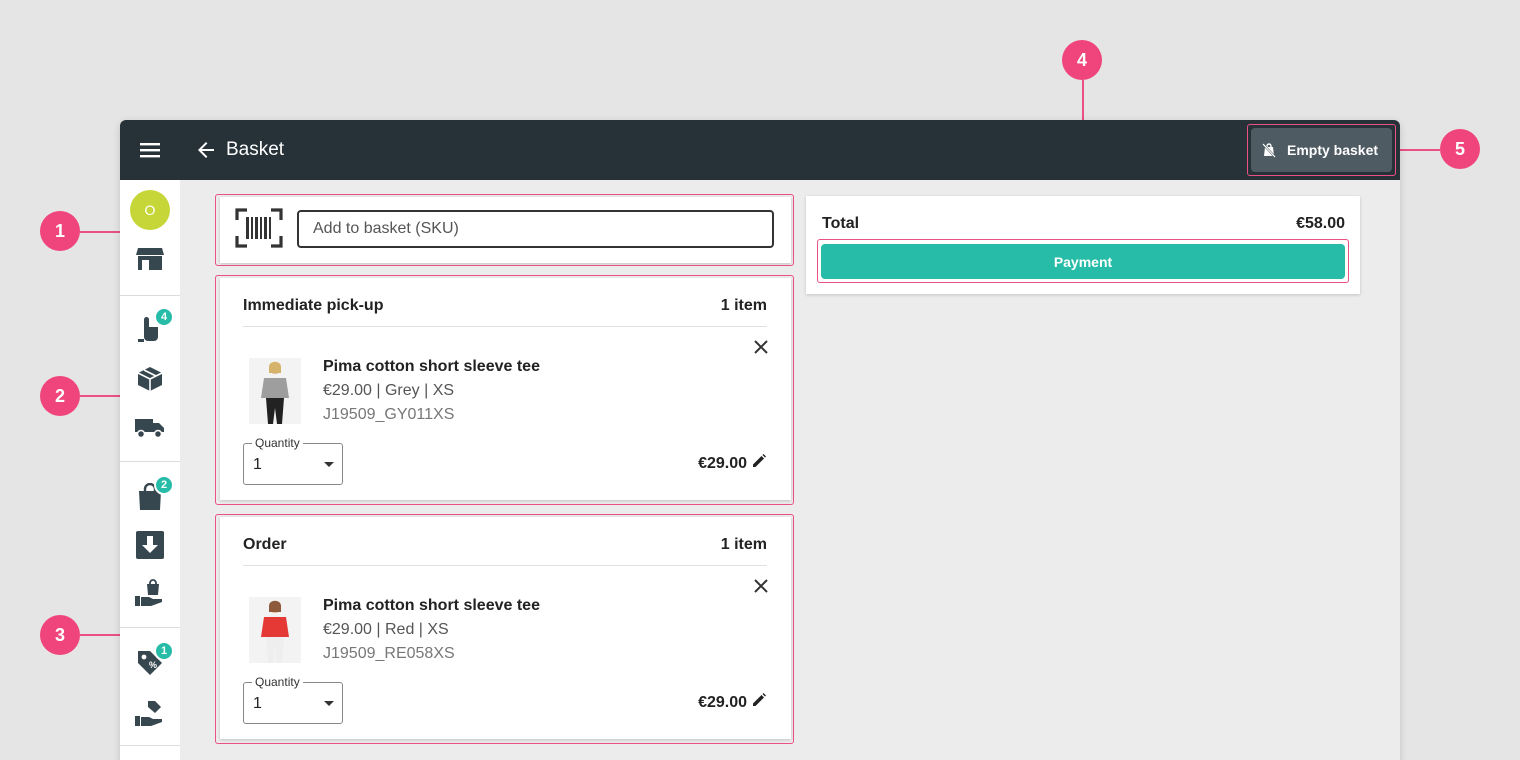  I want to click on sidebar-item-handover, so click(150, 593).